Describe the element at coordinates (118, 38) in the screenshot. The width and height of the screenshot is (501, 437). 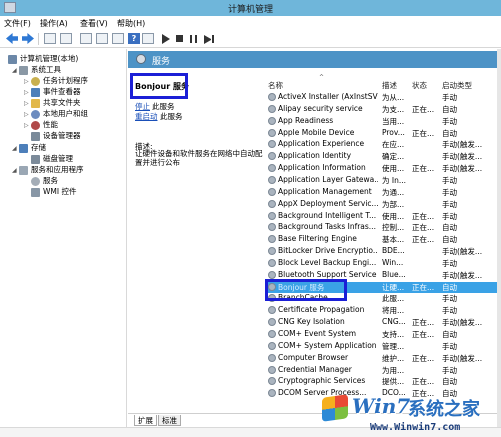
I see `properties-icon` at that location.